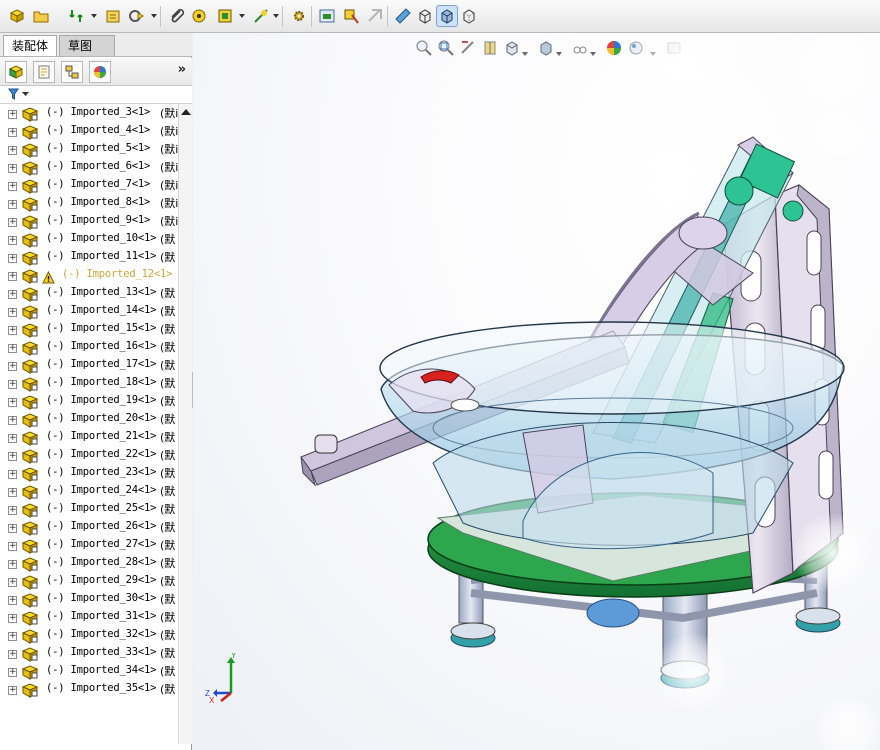 This screenshot has width=880, height=750. I want to click on tree-item: + (-) Imported_33<1> (默, so click(89, 654).